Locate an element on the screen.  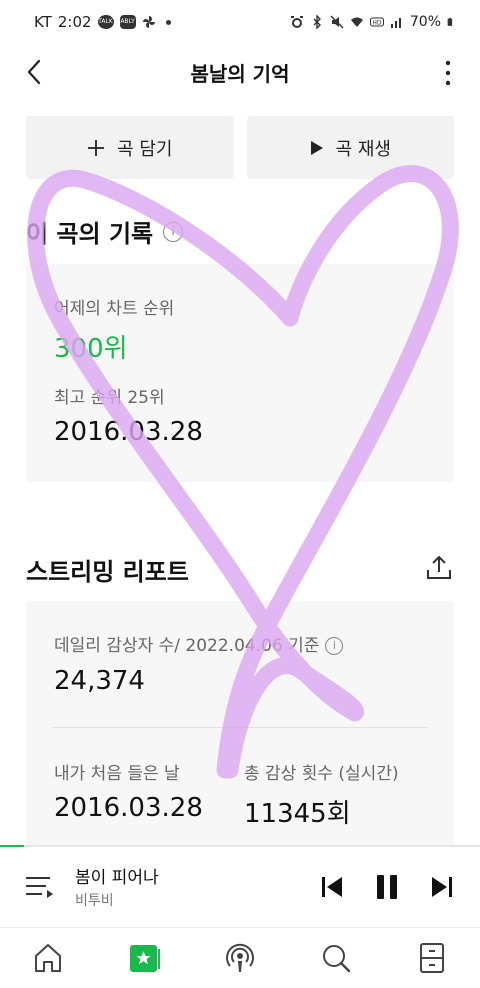
streaming-section-title: 스트리밍 리포트 is located at coordinates (107, 569).